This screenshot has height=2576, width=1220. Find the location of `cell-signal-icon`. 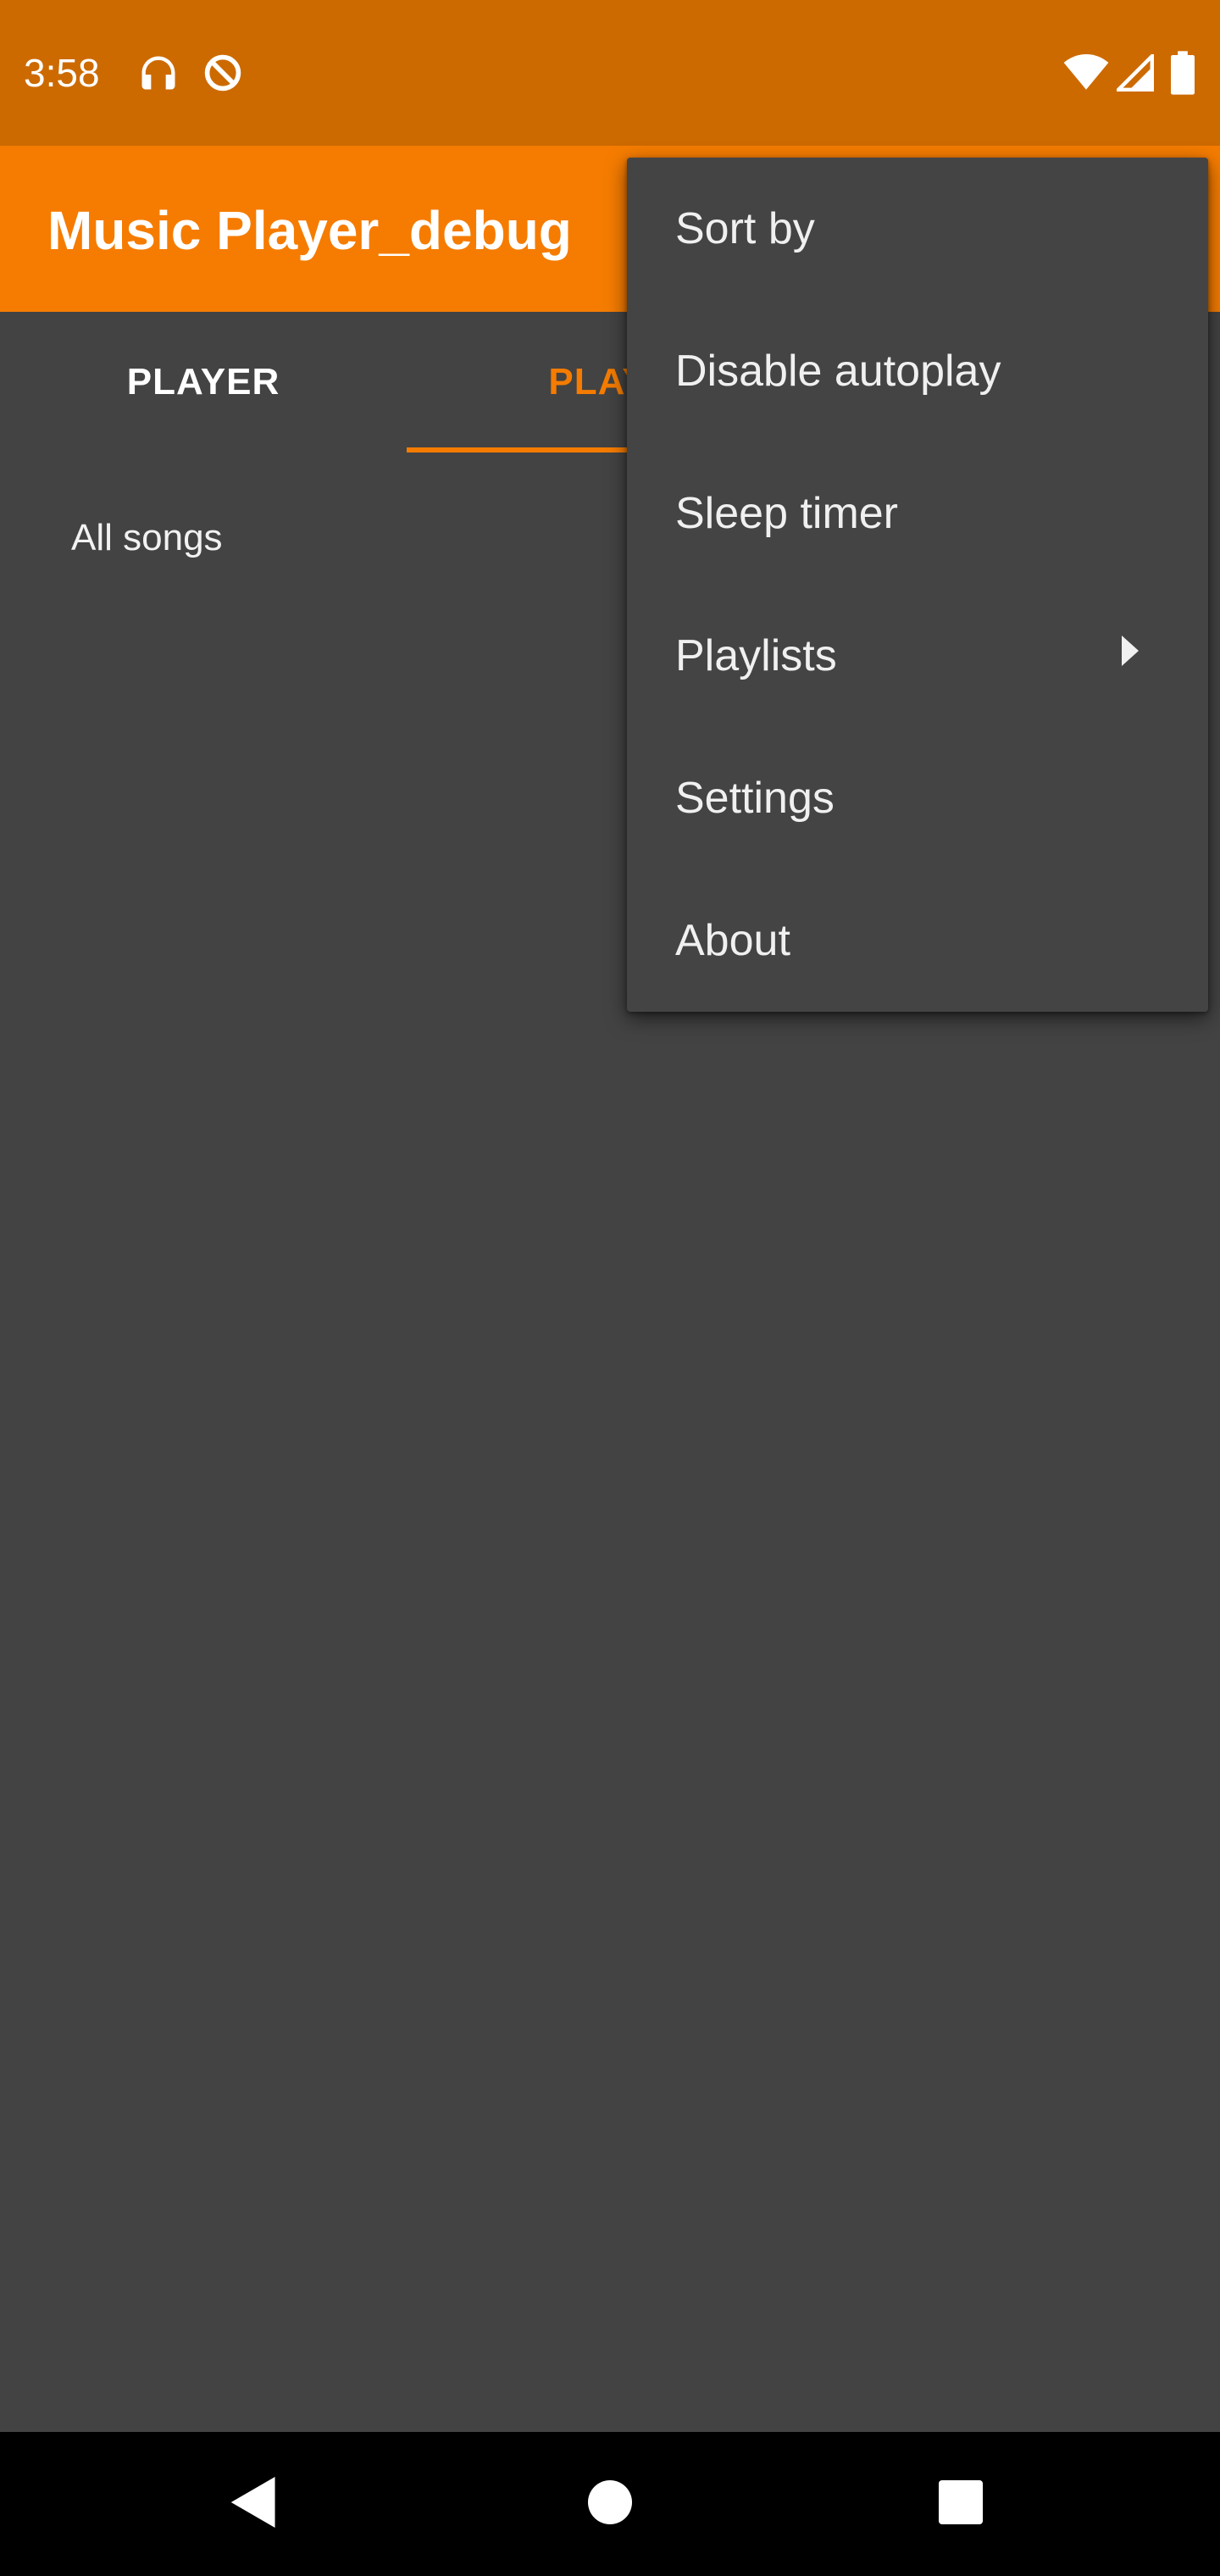

cell-signal-icon is located at coordinates (1135, 73).